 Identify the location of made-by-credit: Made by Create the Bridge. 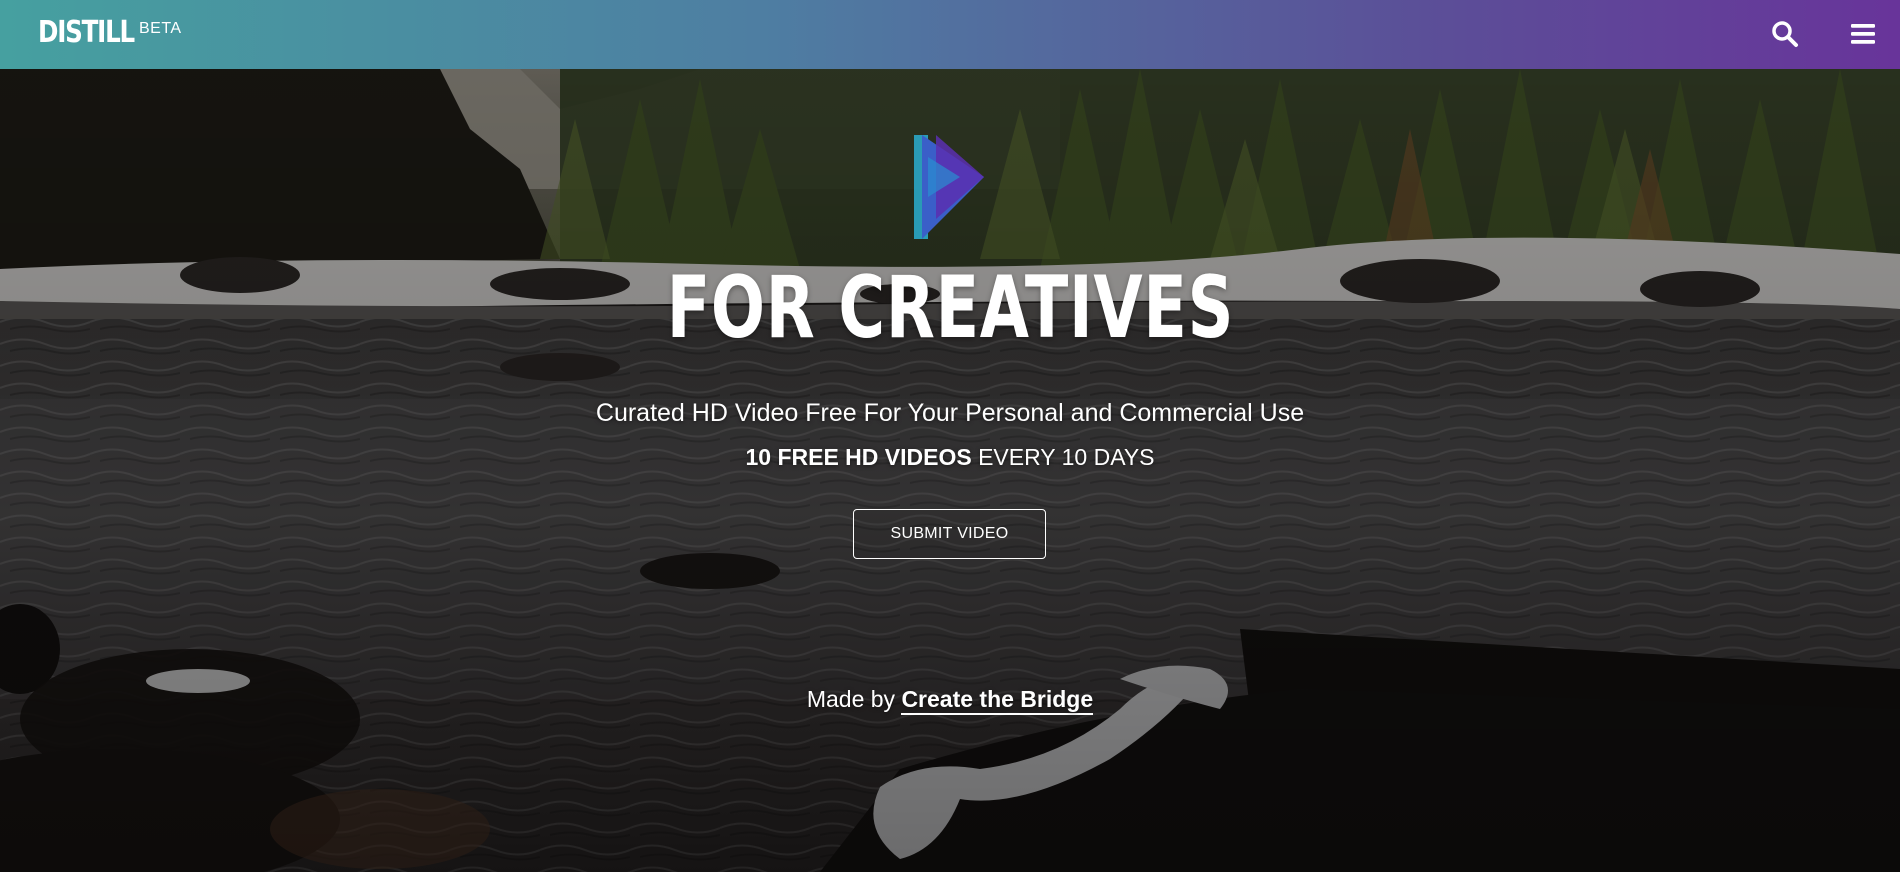
(950, 700).